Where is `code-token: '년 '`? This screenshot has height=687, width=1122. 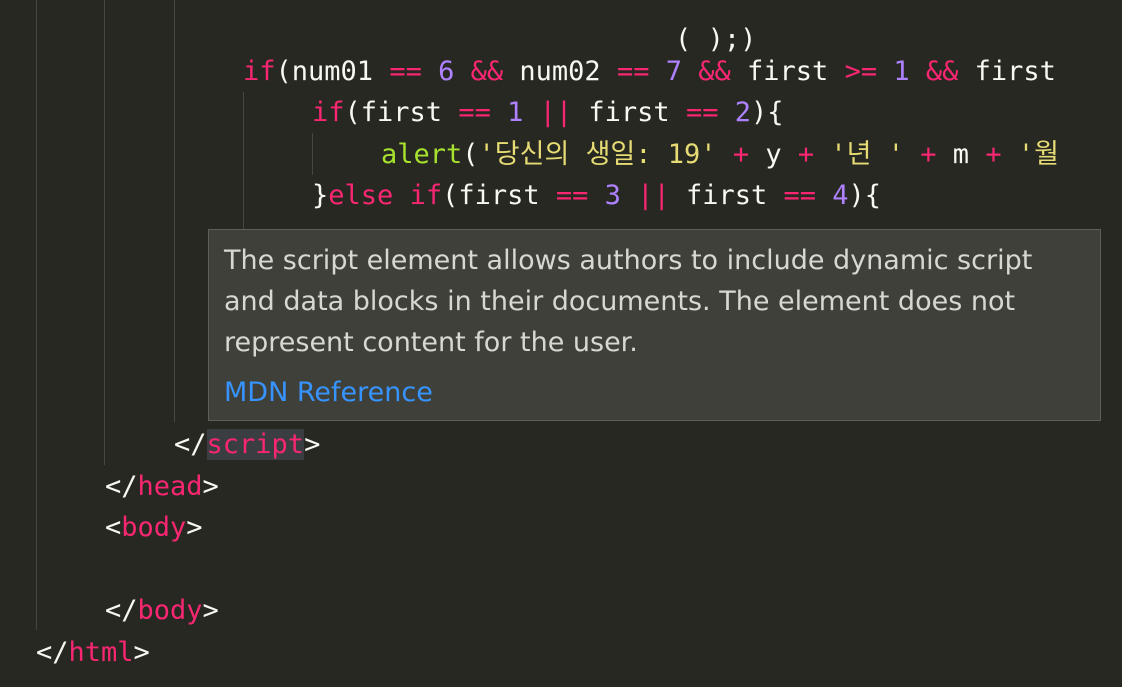
code-token: '년 ' is located at coordinates (867, 154).